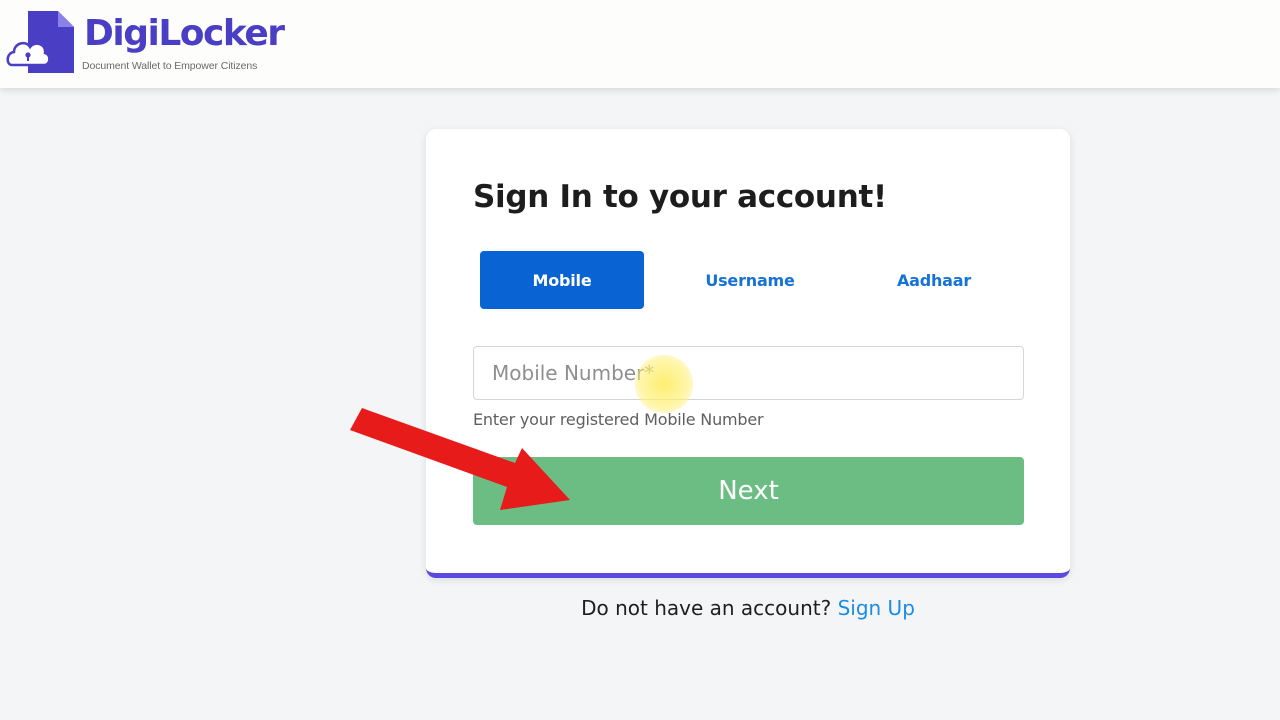 Image resolution: width=1280 pixels, height=720 pixels. I want to click on signup-prompt: Do not have an account? Sign Up, so click(748, 611).